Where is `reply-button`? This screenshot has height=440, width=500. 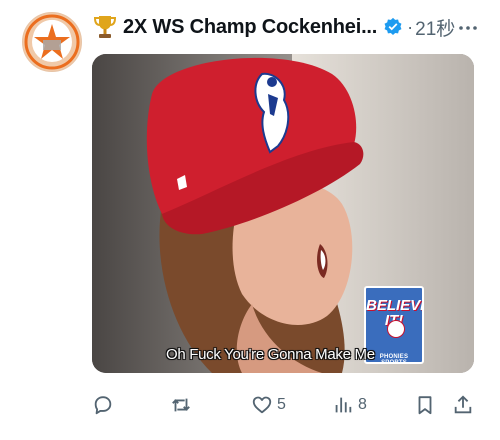
reply-button is located at coordinates (105, 405).